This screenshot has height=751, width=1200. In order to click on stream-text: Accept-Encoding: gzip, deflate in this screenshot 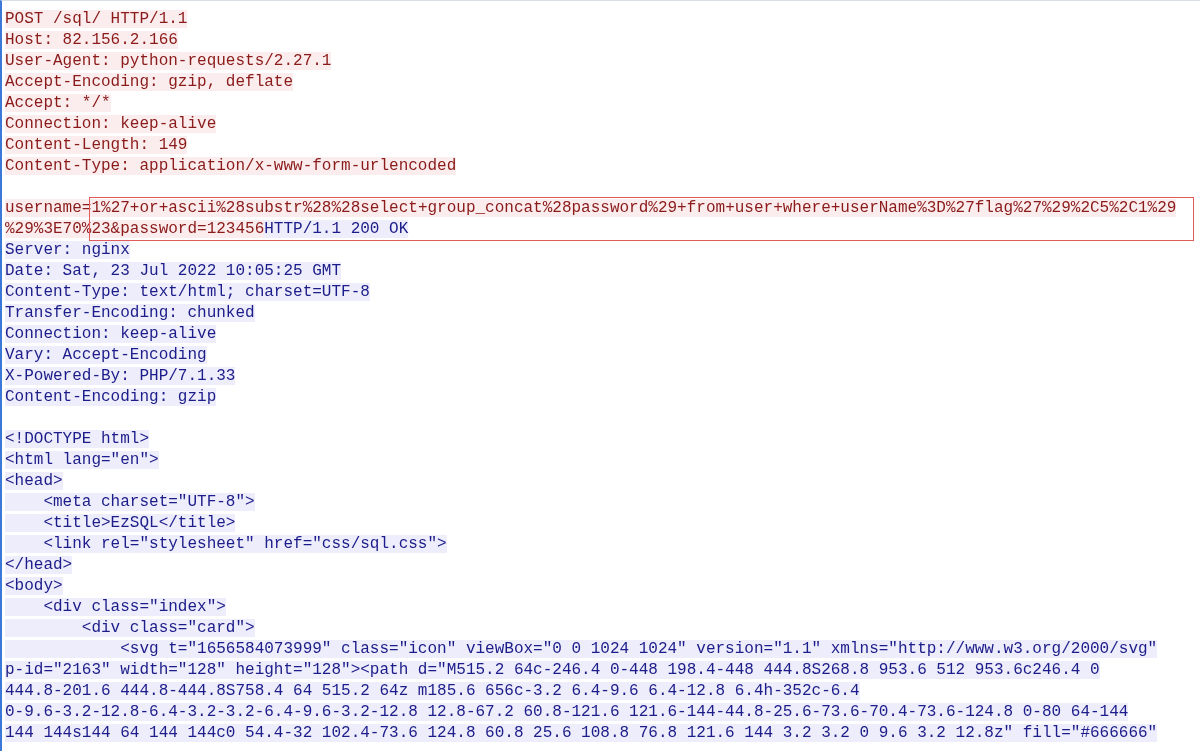, I will do `click(149, 82)`.